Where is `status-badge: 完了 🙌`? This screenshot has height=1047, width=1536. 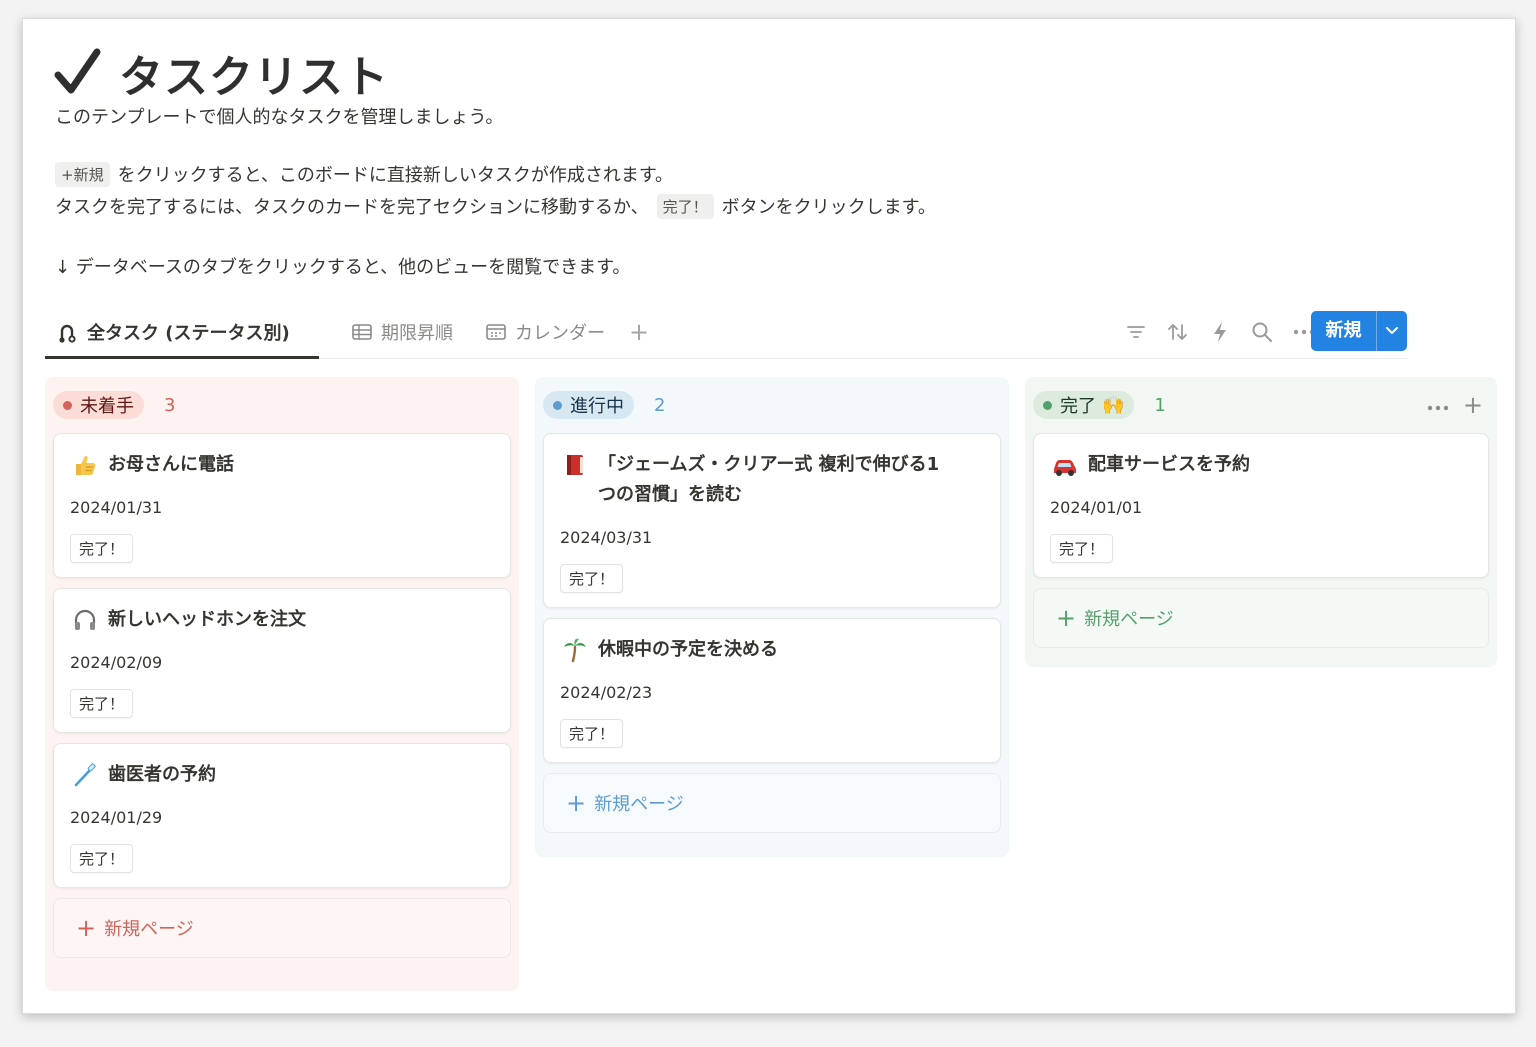
status-badge: 完了 🙌 is located at coordinates (1084, 405).